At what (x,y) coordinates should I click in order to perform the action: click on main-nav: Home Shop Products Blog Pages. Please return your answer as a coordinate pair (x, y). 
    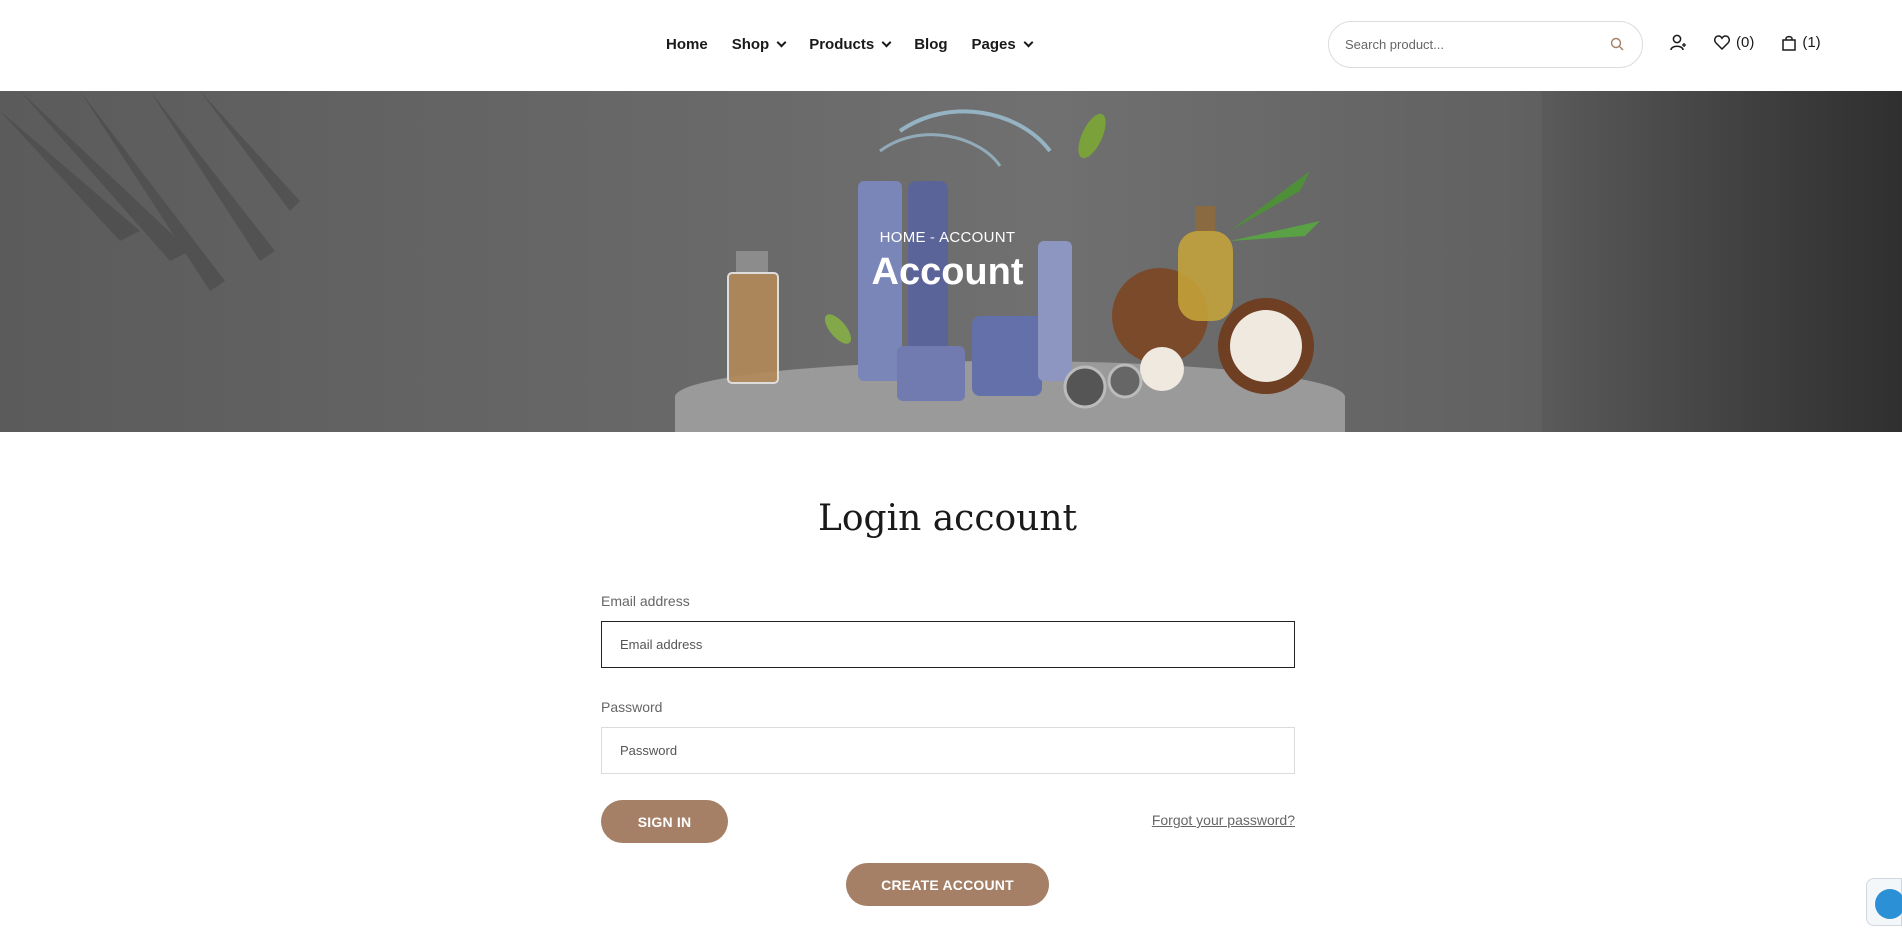
    Looking at the image, I should click on (861, 44).